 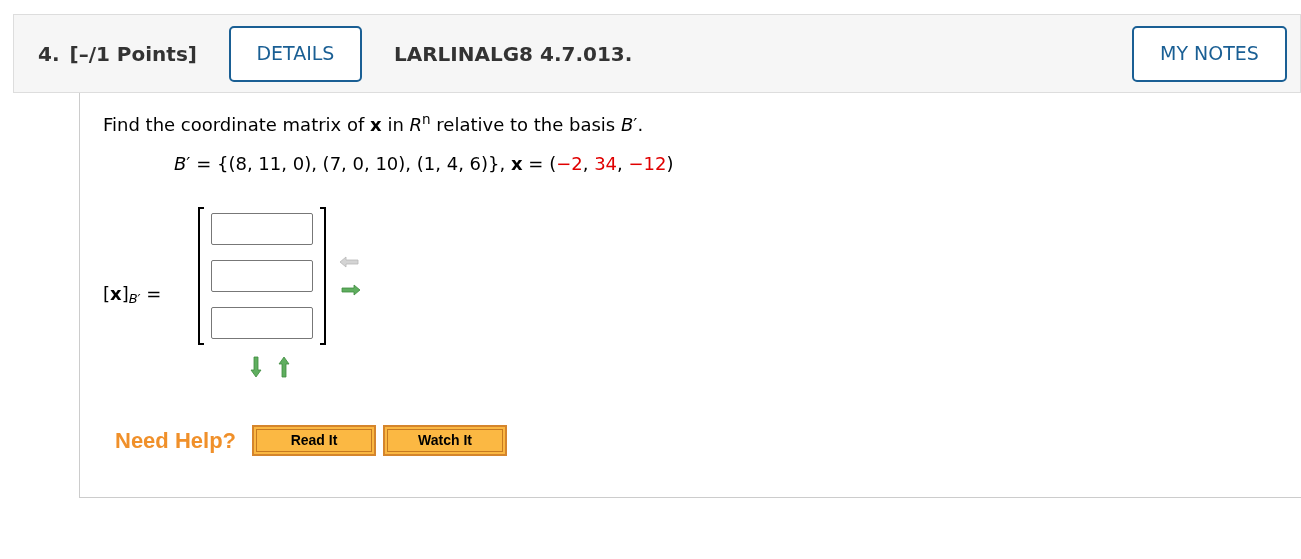 What do you see at coordinates (133, 54) in the screenshot?
I see `points-label: [–/1 Points]` at bounding box center [133, 54].